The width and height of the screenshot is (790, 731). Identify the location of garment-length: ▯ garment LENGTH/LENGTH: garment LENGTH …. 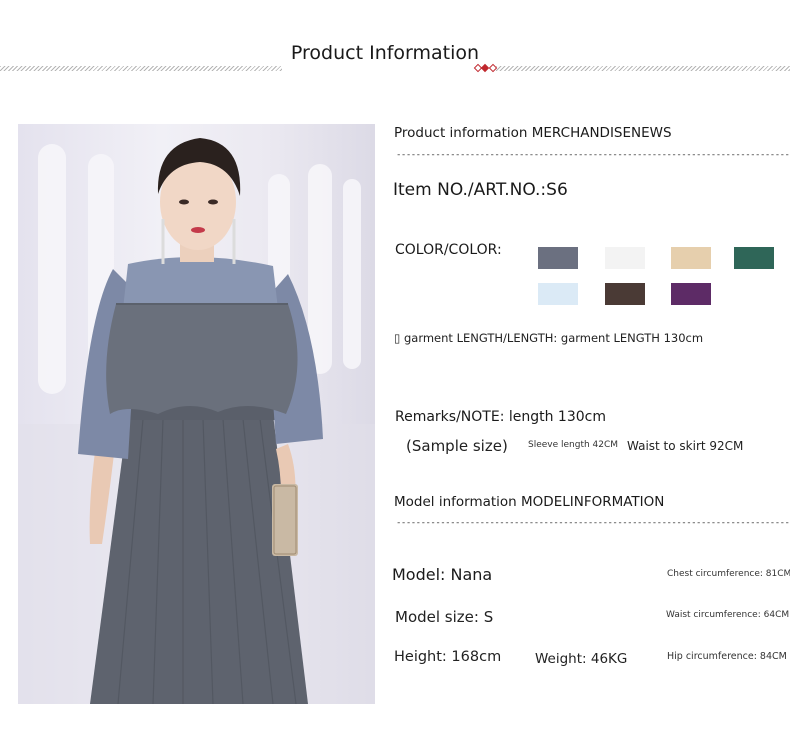
(549, 338).